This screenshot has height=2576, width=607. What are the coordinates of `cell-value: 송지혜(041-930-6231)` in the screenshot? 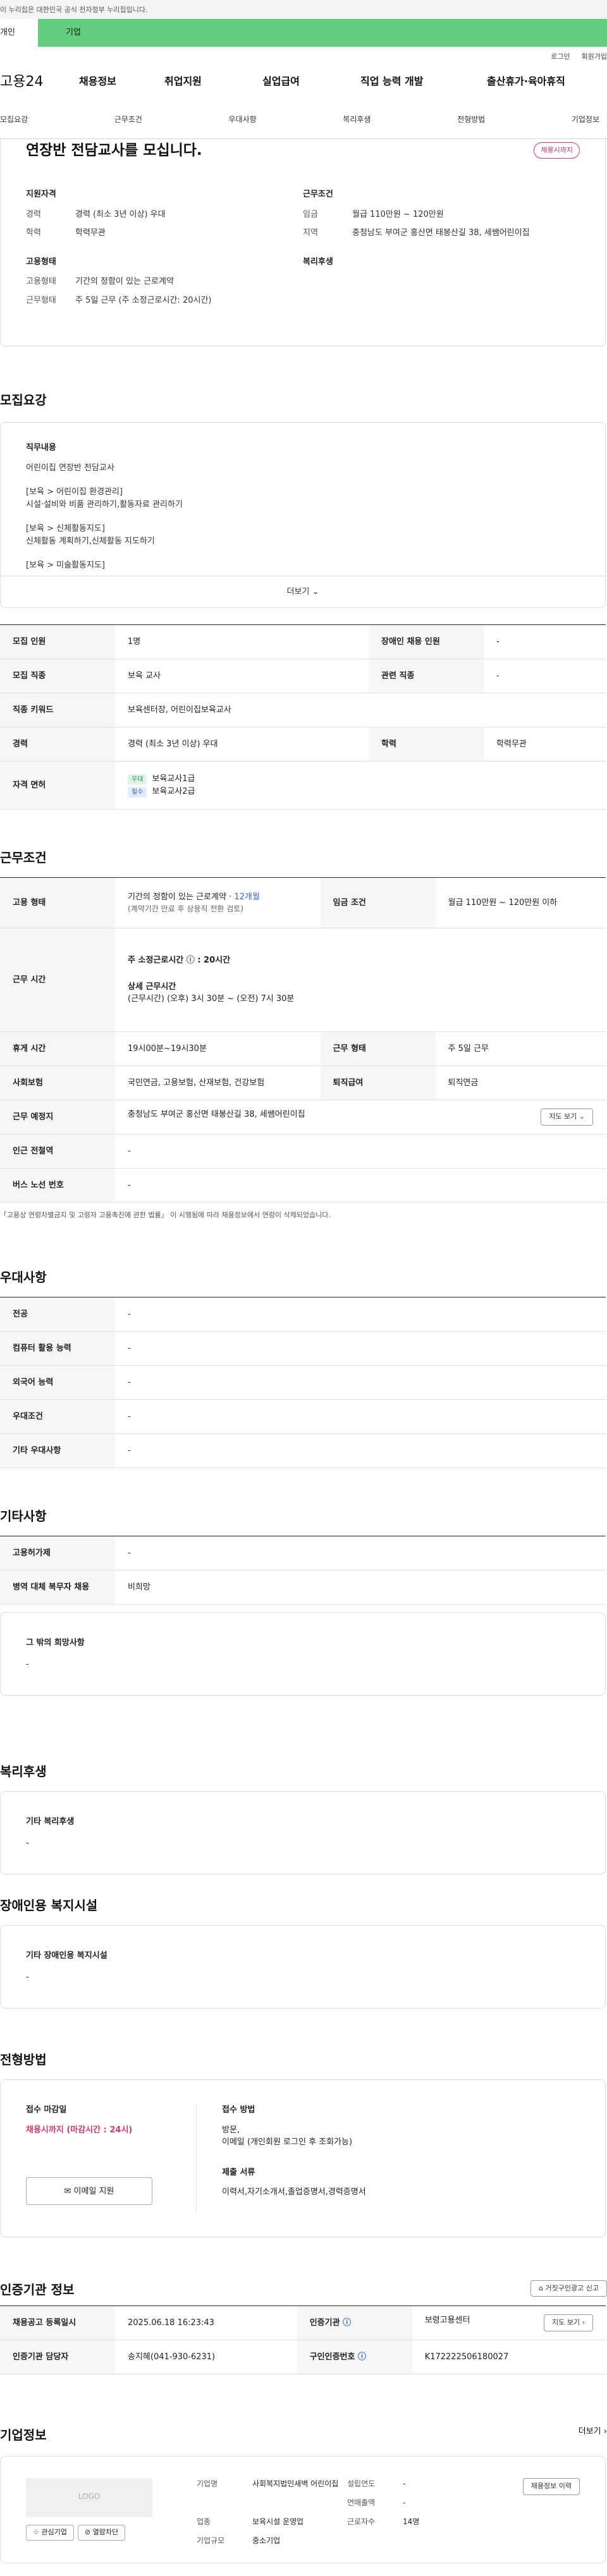 It's located at (206, 2357).